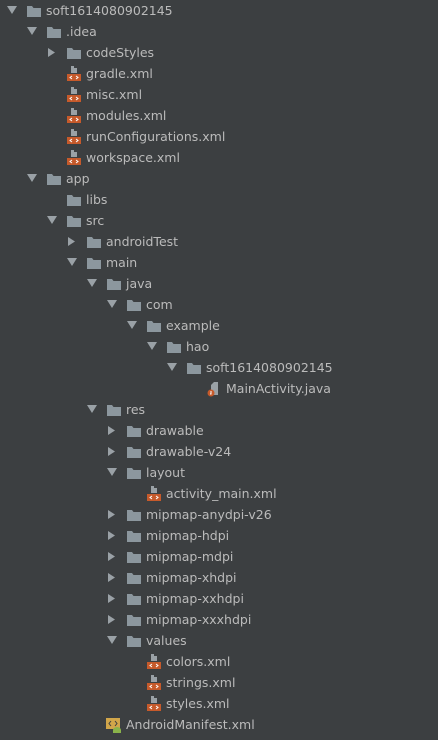  What do you see at coordinates (219, 640) in the screenshot?
I see `tree-item-values: values` at bounding box center [219, 640].